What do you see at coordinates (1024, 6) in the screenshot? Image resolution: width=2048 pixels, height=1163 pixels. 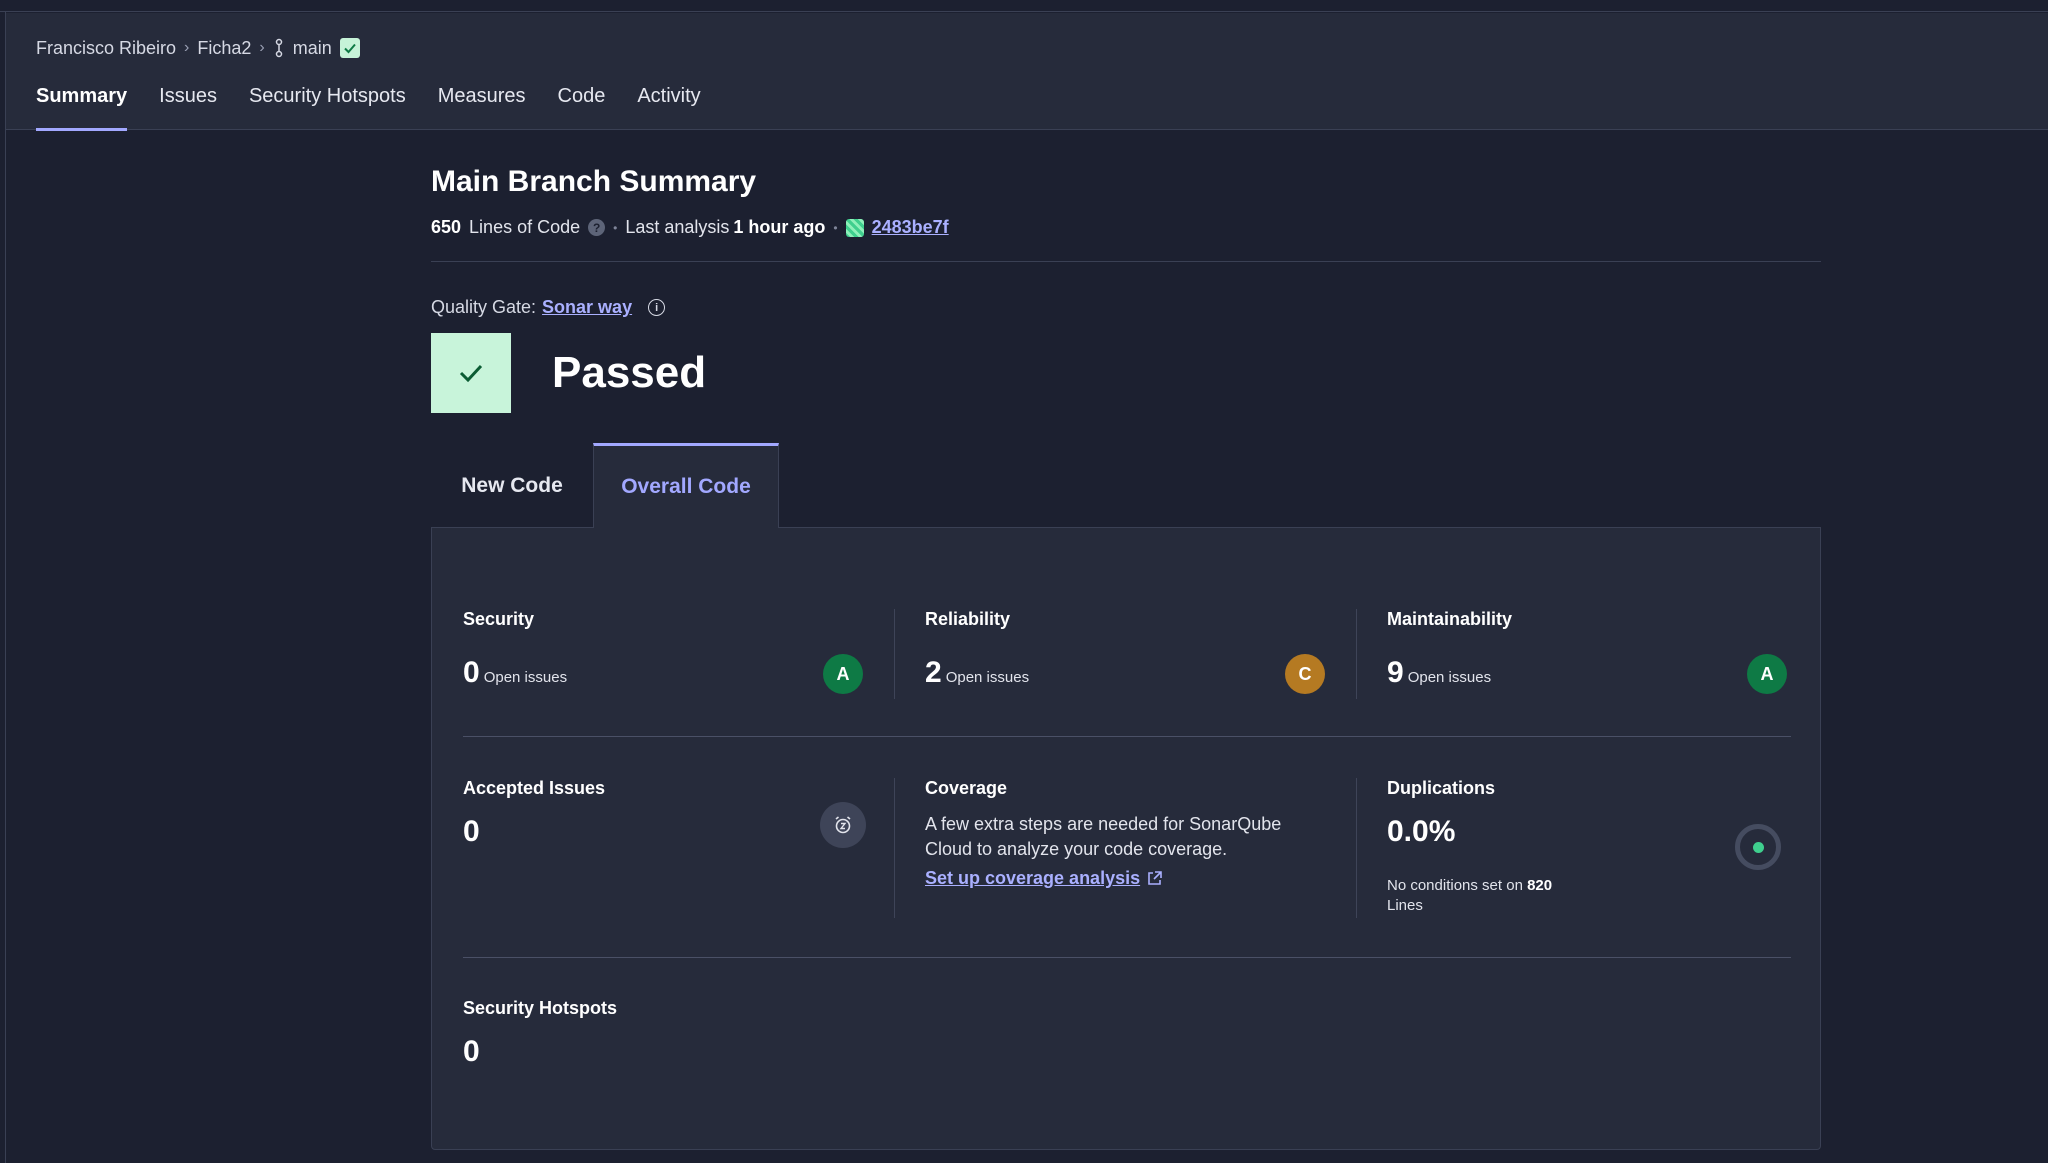 I see `window-top-border` at bounding box center [1024, 6].